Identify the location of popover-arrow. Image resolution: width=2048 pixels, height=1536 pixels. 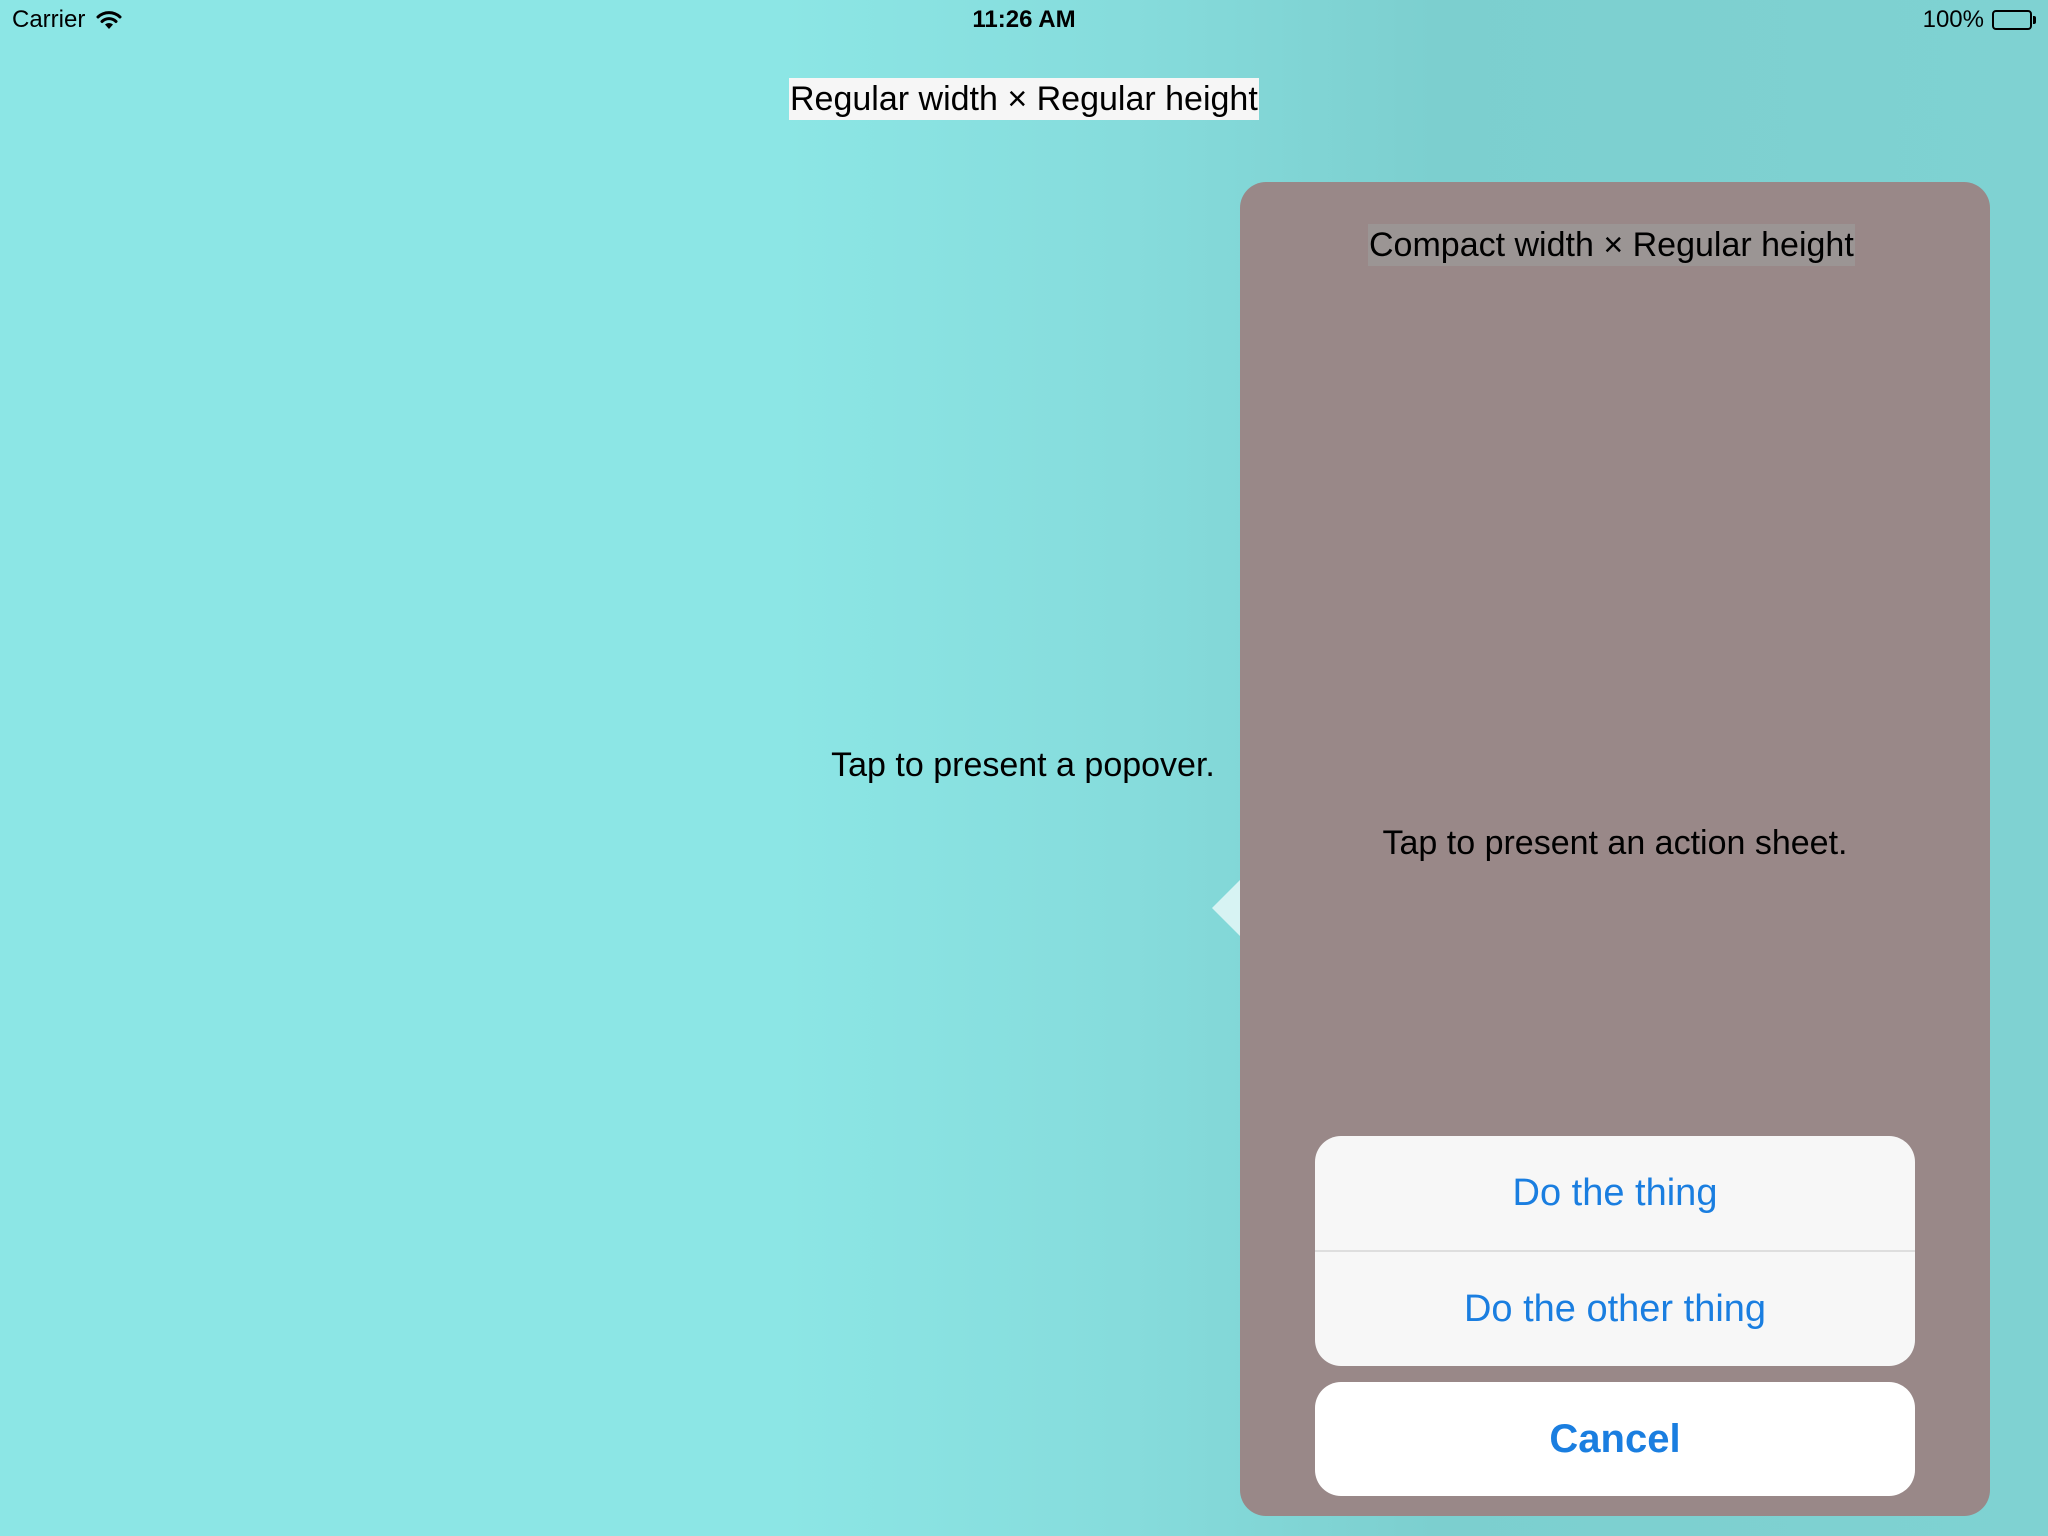
(1227, 908).